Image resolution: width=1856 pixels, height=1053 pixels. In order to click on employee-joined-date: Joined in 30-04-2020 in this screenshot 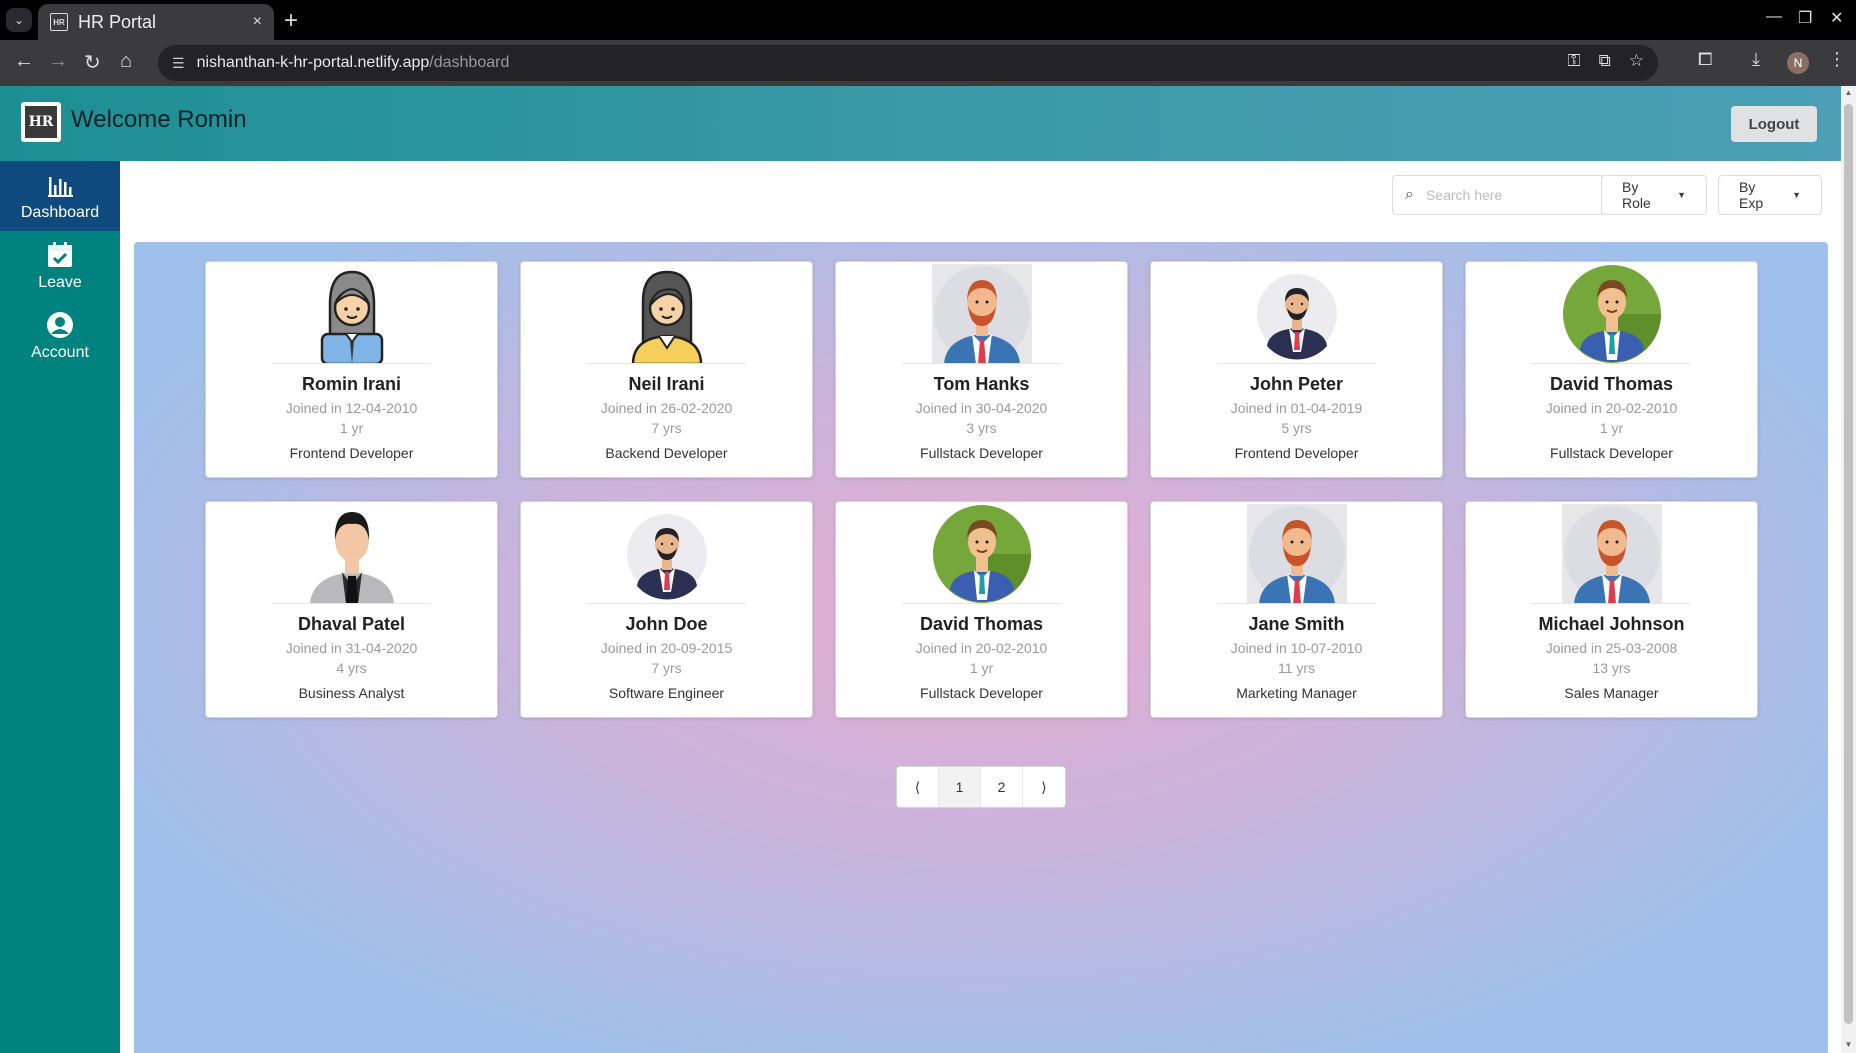, I will do `click(981, 408)`.